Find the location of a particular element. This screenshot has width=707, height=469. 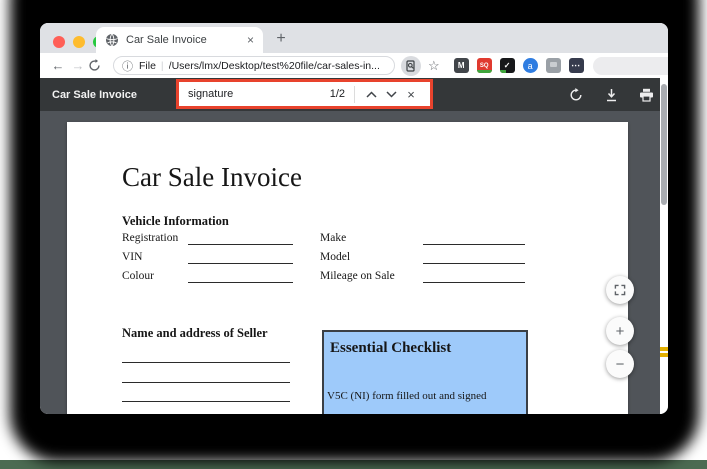

back-button: ← is located at coordinates (58, 65).